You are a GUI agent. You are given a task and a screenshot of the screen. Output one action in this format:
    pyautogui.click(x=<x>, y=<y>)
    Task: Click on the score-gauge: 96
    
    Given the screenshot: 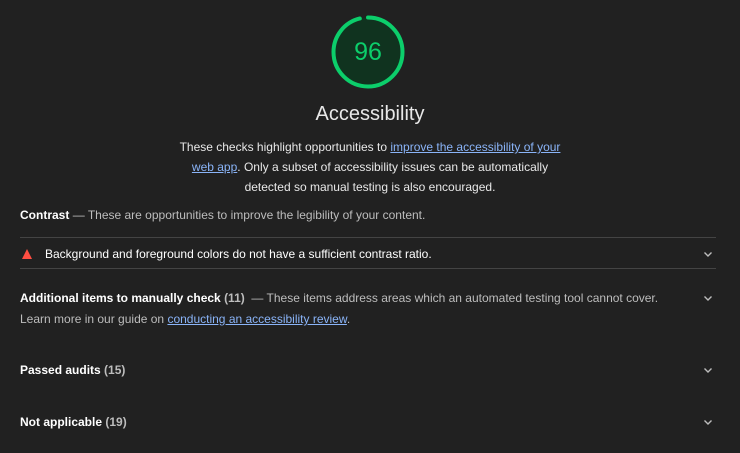 What is the action you would take?
    pyautogui.click(x=368, y=52)
    